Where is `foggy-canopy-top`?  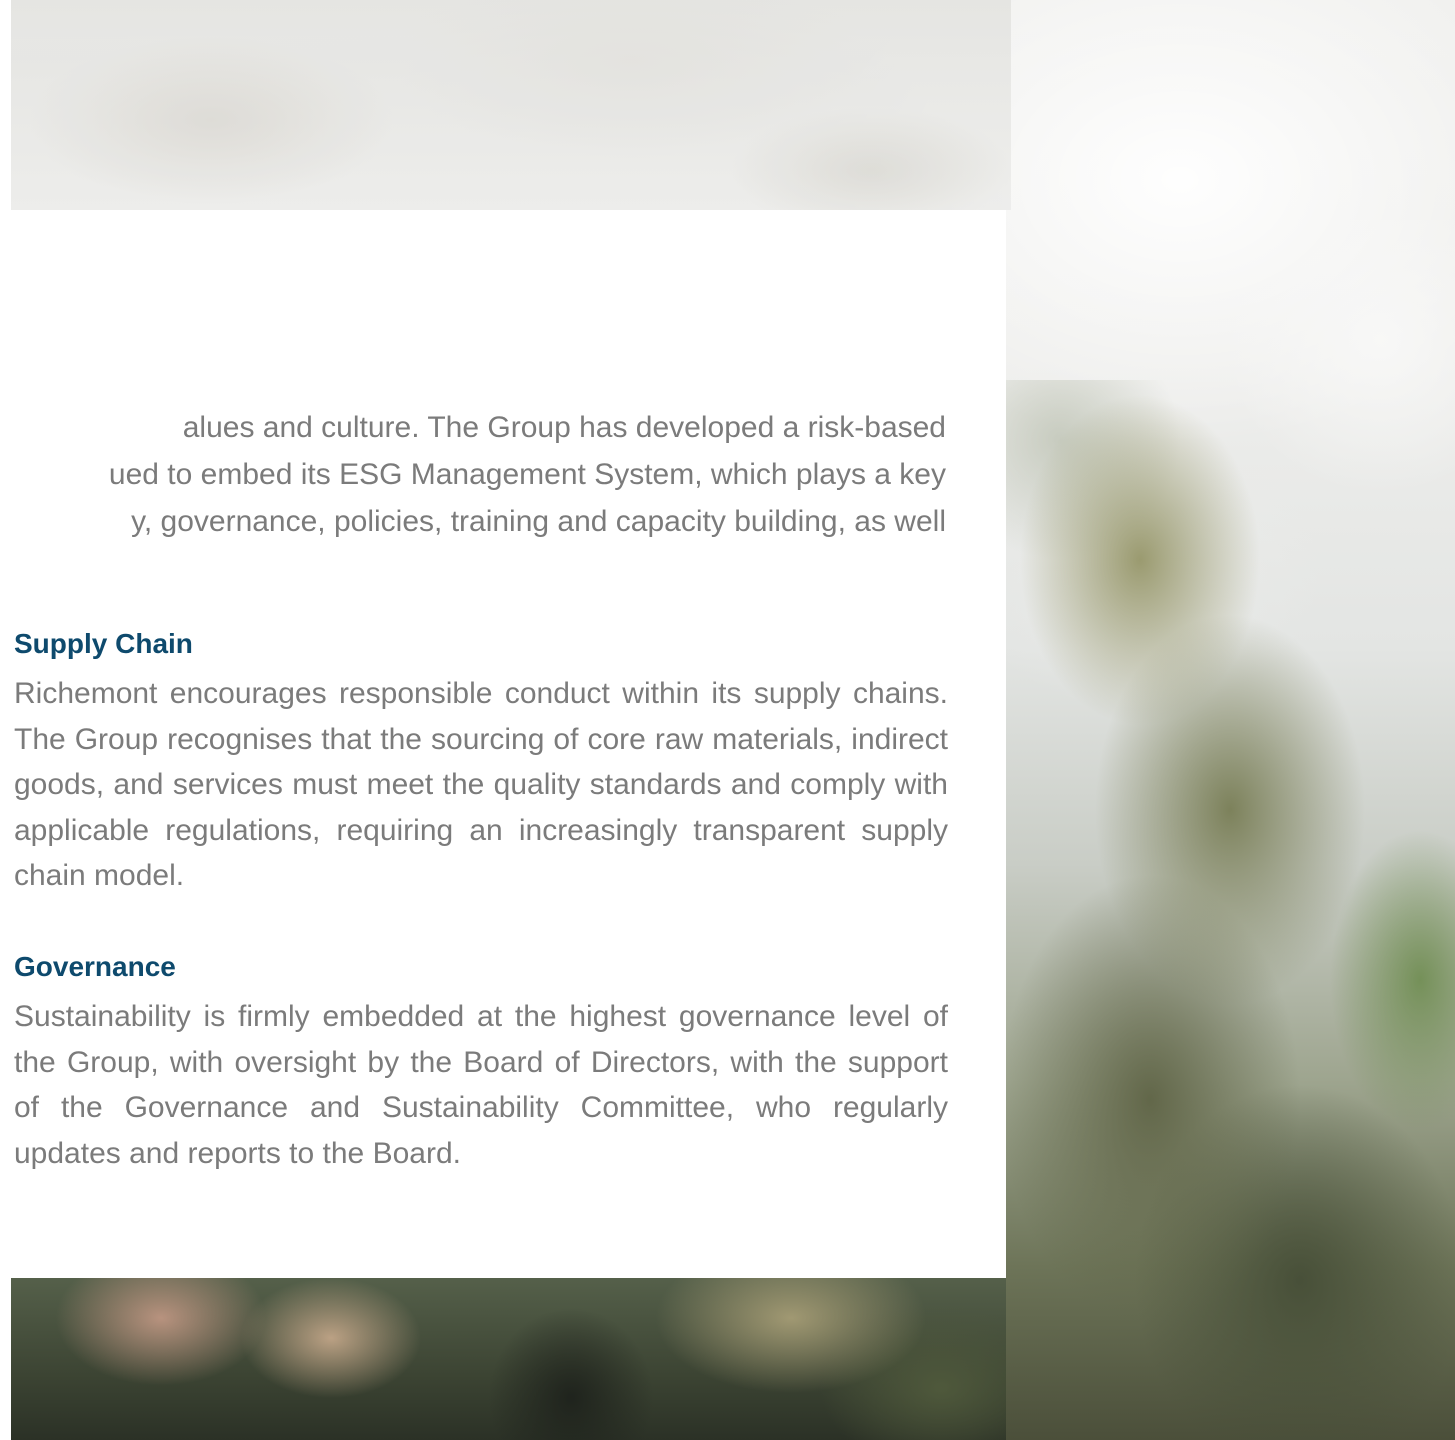
foggy-canopy-top is located at coordinates (511, 105).